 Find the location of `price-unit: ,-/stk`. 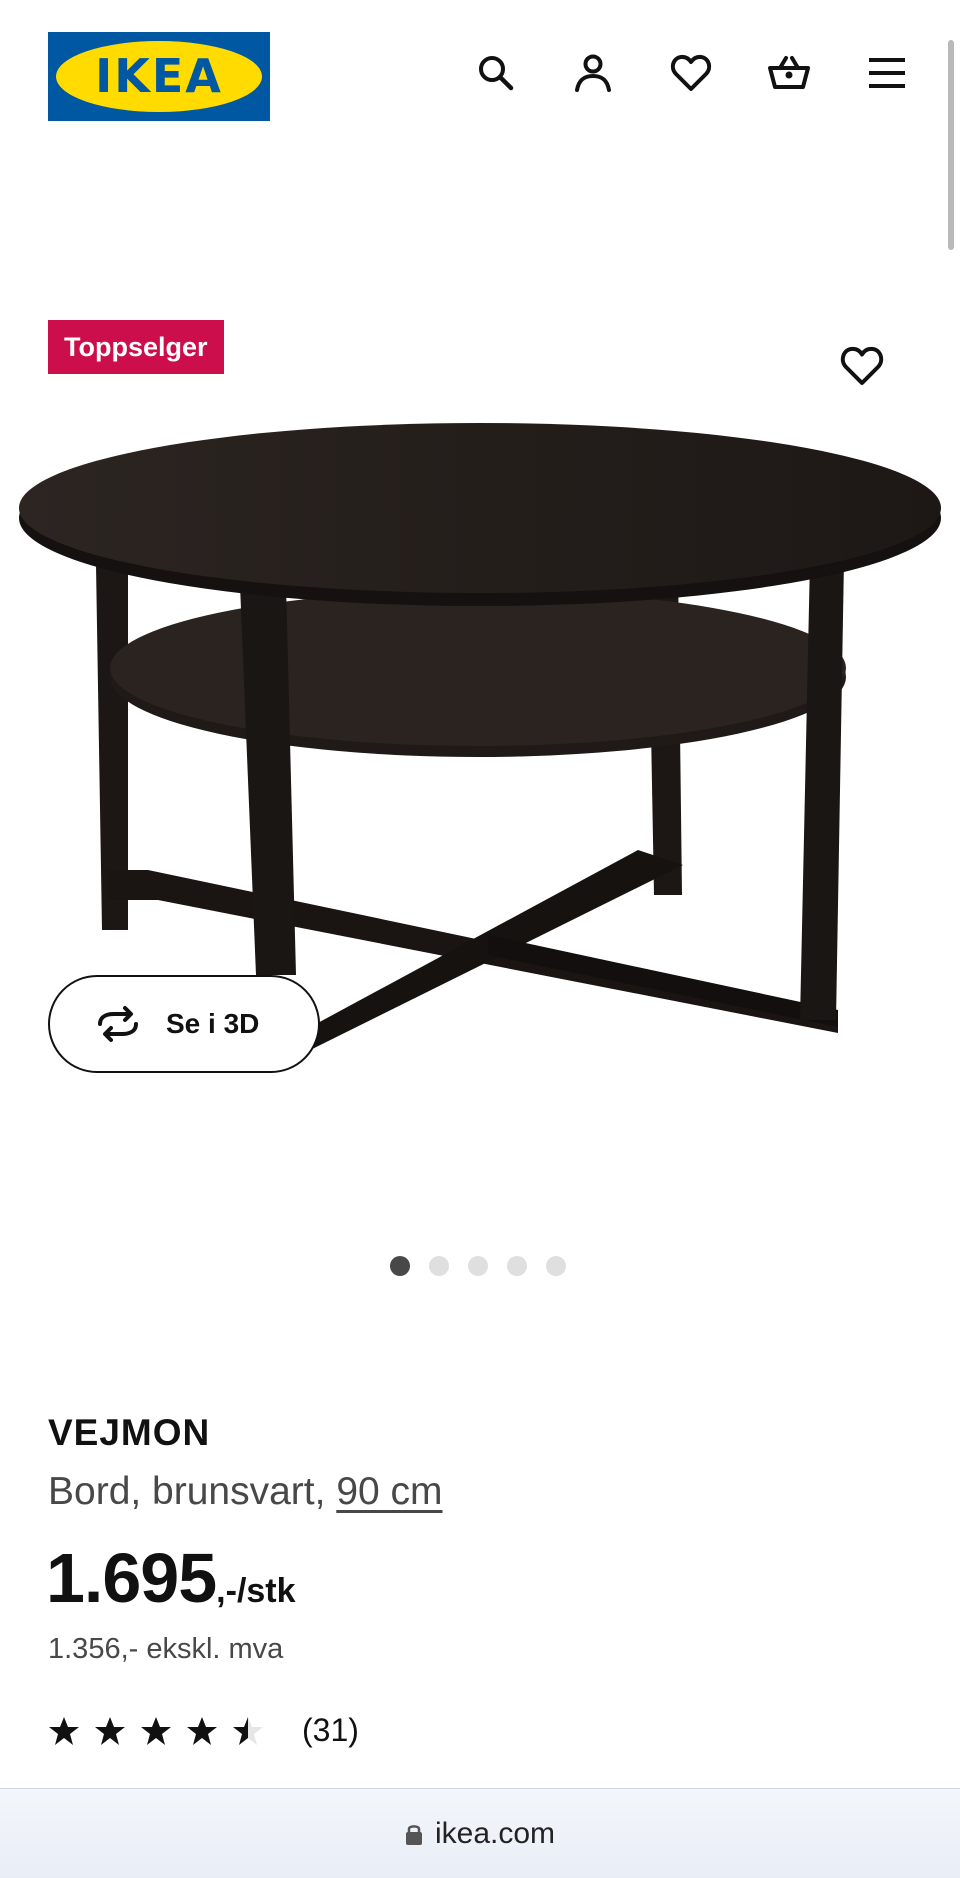

price-unit: ,-/stk is located at coordinates (256, 1591).